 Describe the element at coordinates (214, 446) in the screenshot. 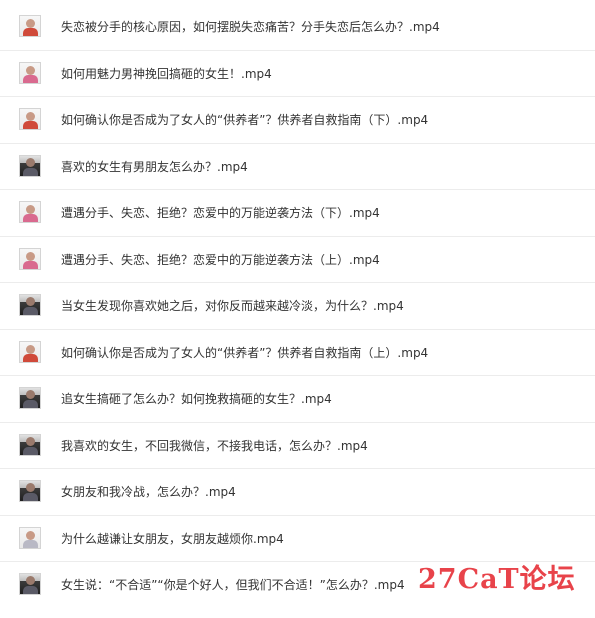

I see `file-name: 我喜欢的女生，不回我微信，不接我电话，怎么办？.mp4` at that location.